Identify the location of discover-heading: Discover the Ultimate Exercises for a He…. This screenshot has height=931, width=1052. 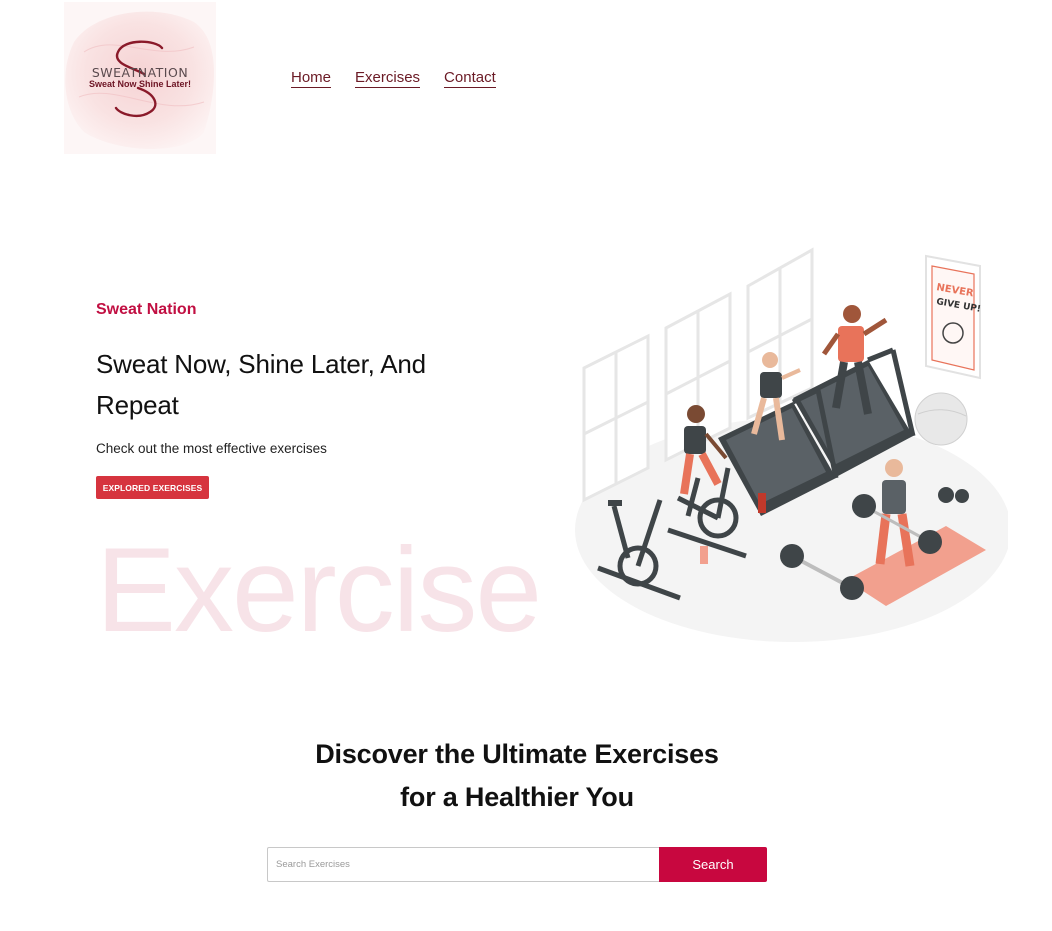
(517, 776).